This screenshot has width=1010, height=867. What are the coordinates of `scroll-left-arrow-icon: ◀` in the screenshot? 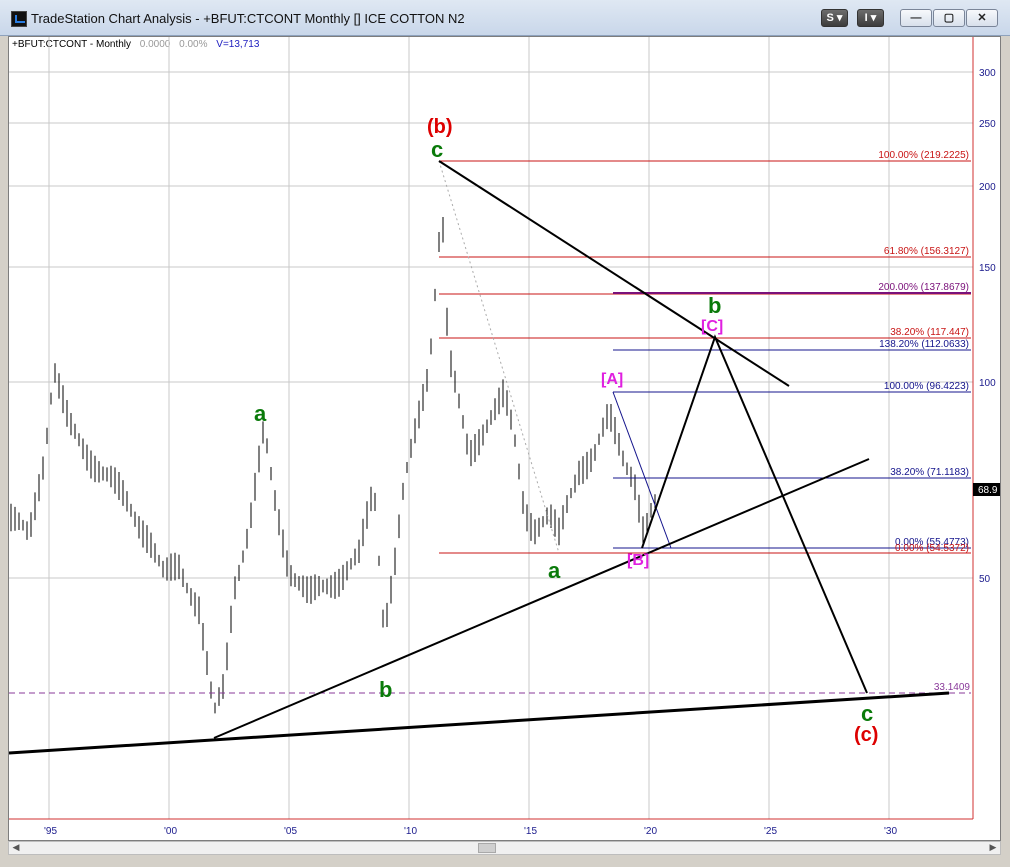 It's located at (16, 848).